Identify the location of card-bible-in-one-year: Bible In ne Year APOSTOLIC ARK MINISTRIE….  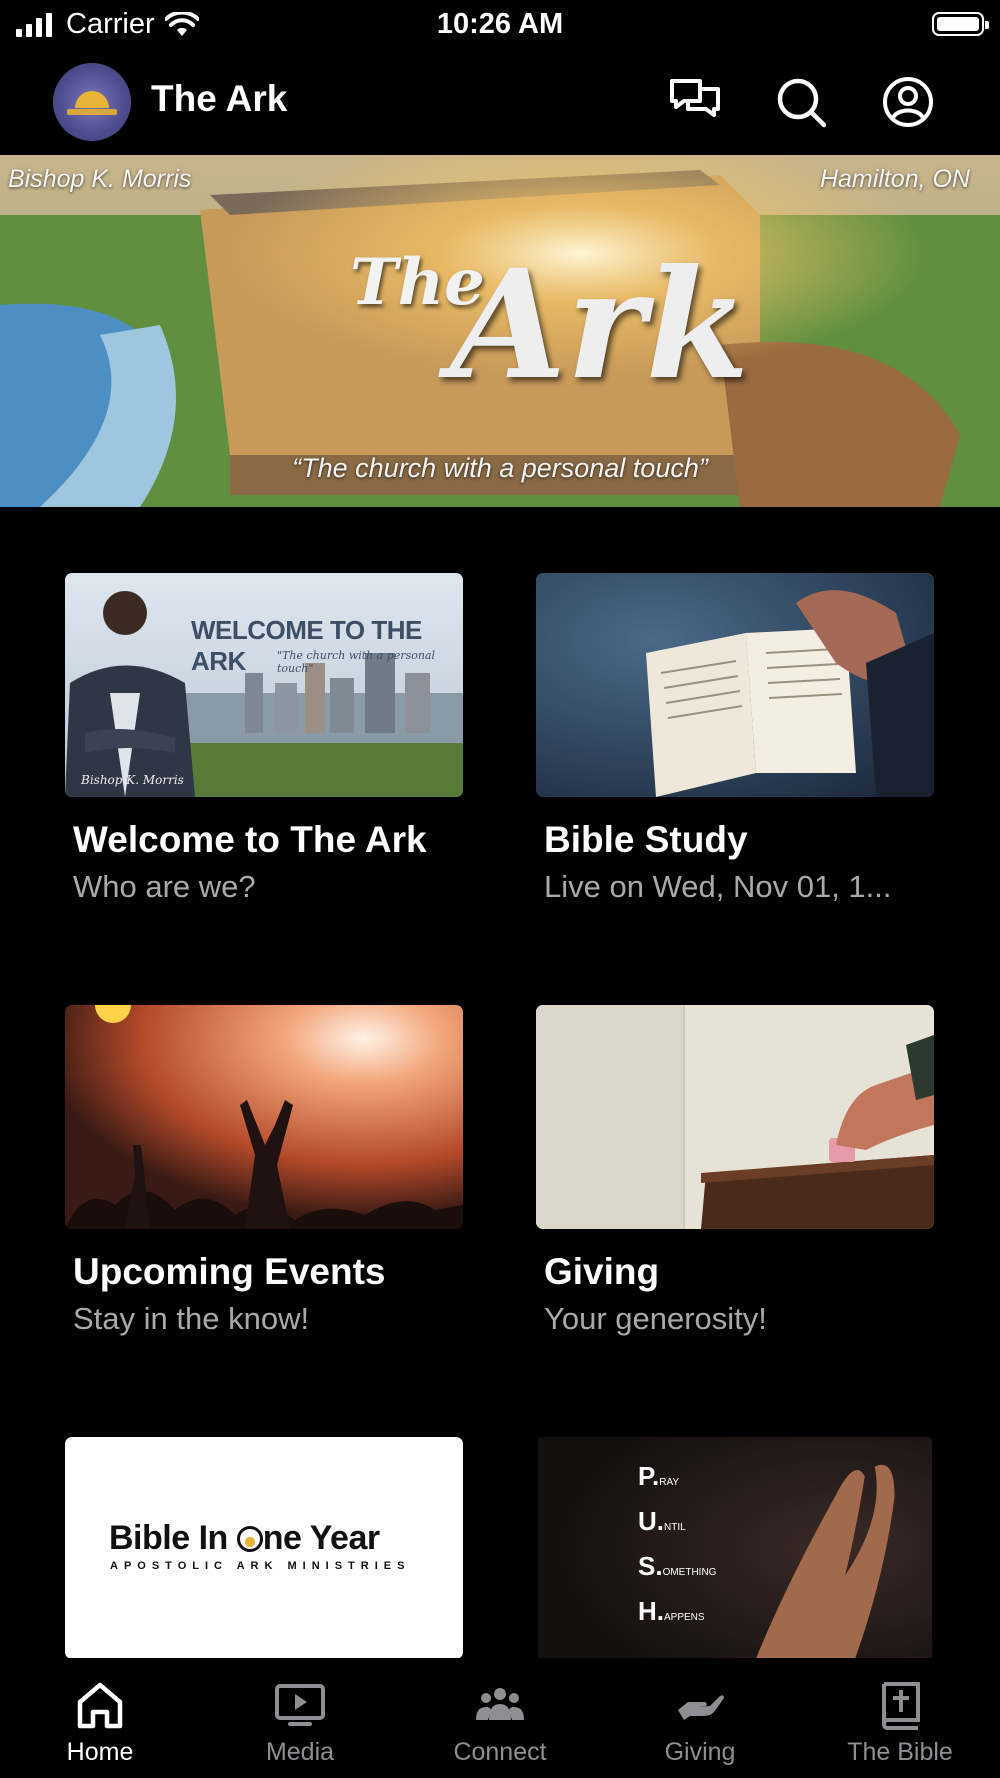
(264, 1548).